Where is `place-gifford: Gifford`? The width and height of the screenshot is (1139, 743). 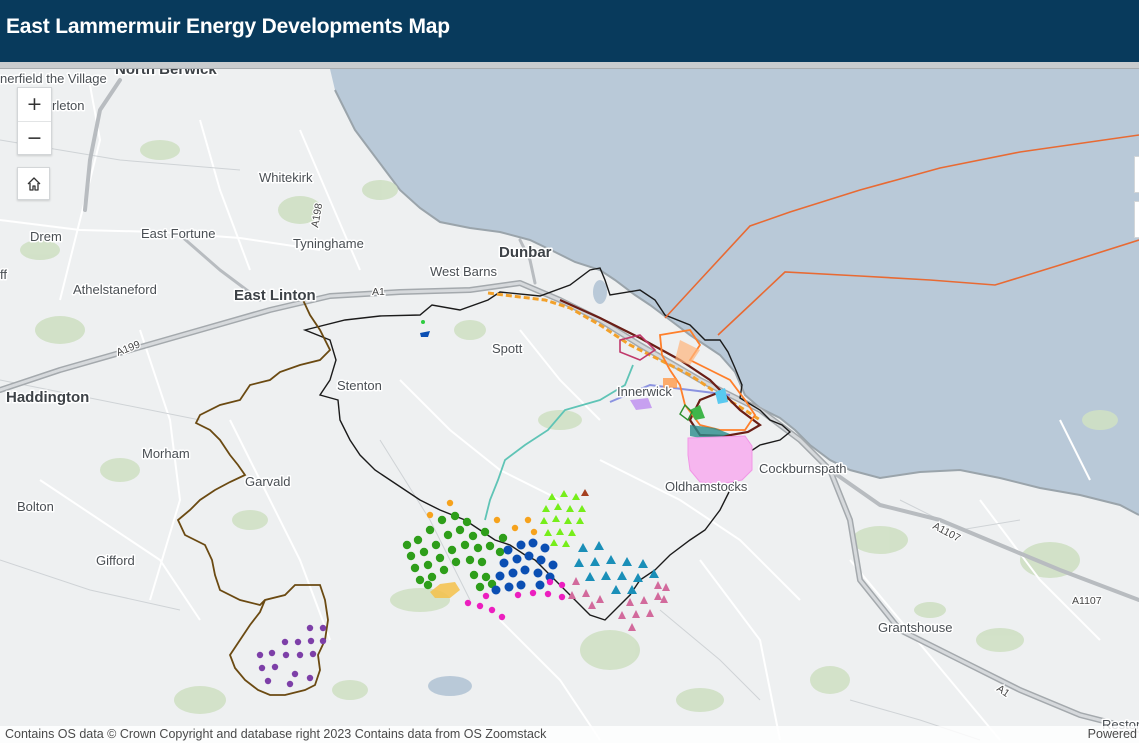
place-gifford: Gifford is located at coordinates (115, 560).